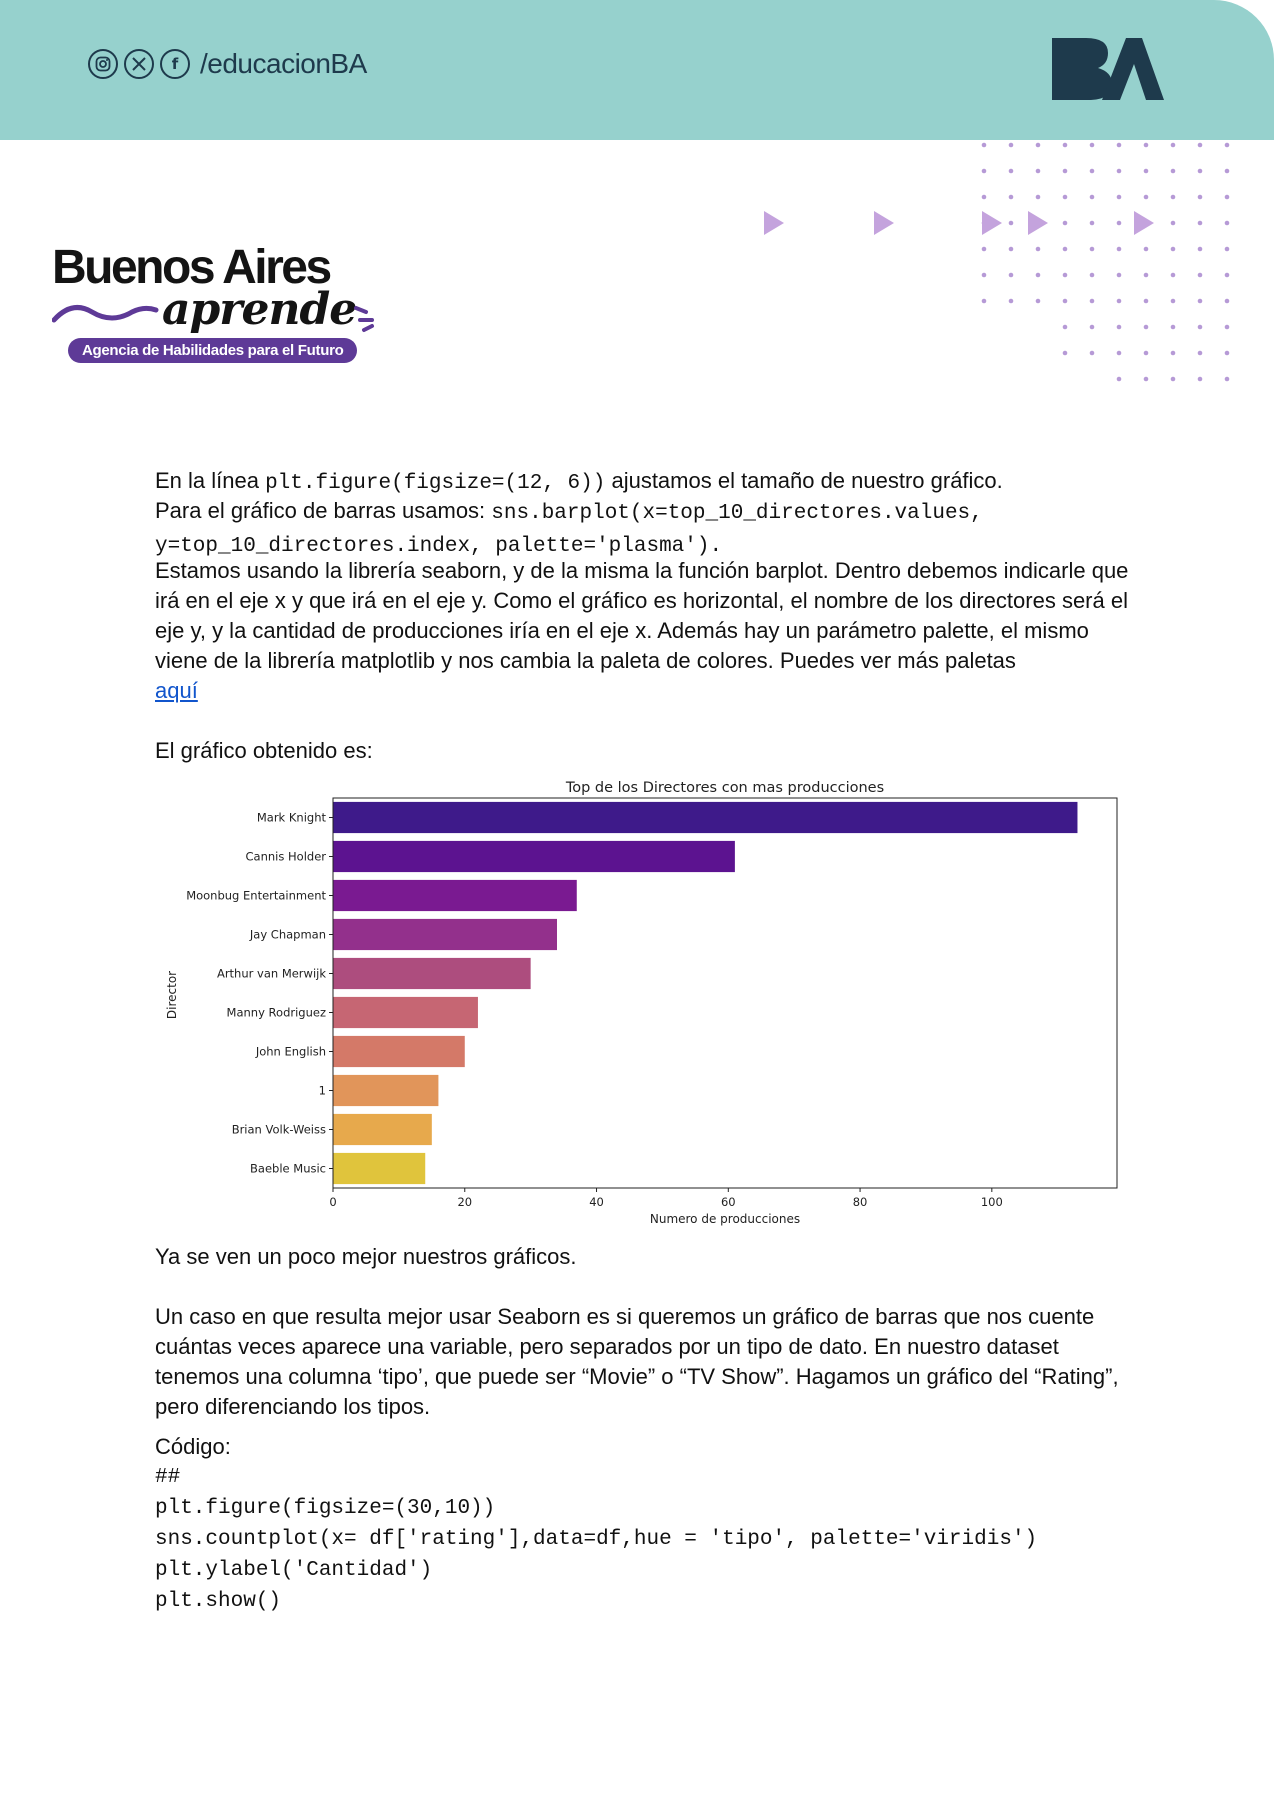  I want to click on code-line: ##, so click(168, 1477).